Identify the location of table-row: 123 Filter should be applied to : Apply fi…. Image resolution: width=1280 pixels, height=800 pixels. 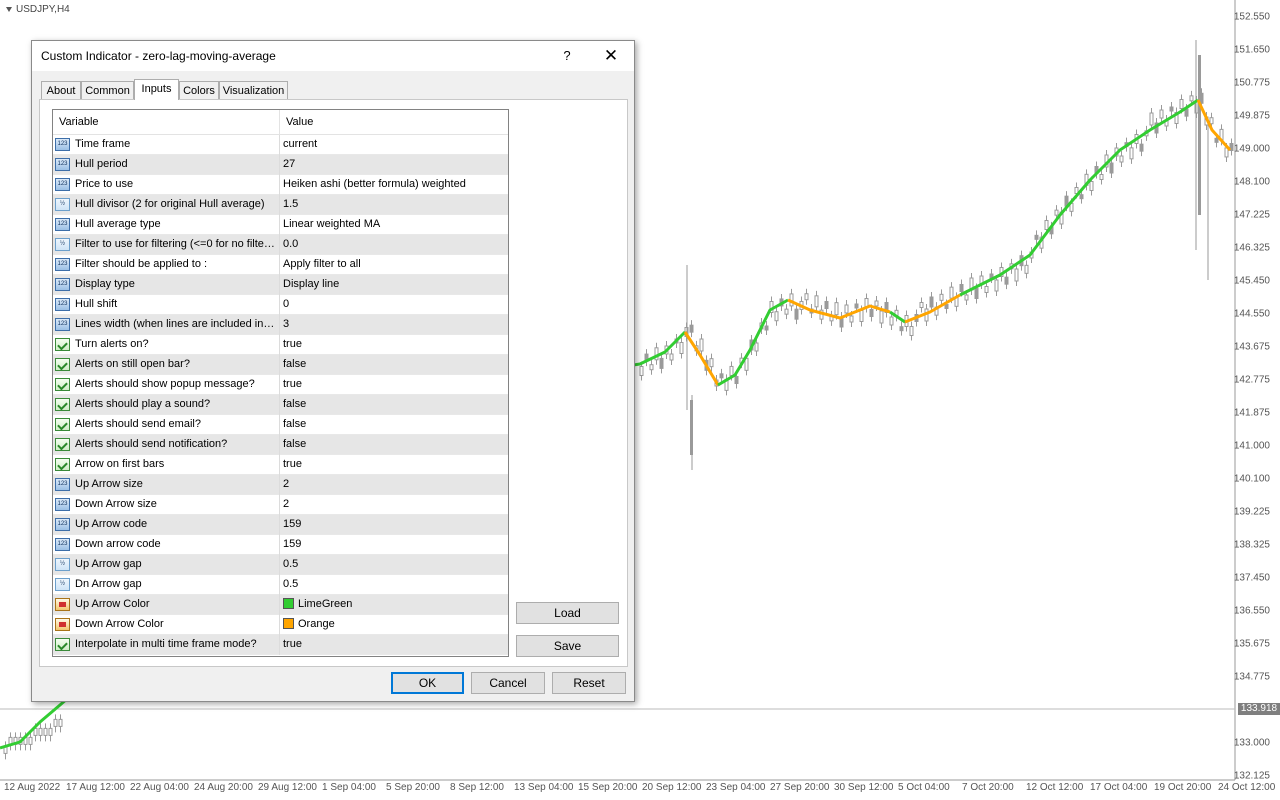
(280, 265).